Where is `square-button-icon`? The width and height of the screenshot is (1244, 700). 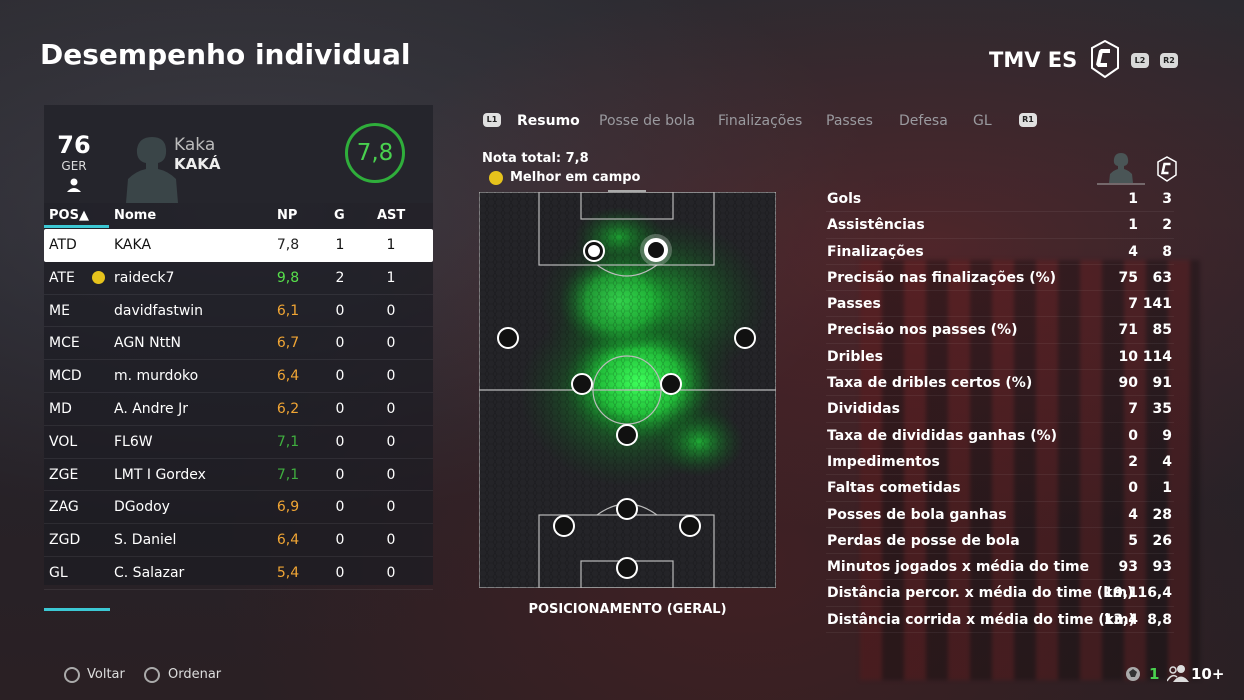
square-button-icon is located at coordinates (152, 675).